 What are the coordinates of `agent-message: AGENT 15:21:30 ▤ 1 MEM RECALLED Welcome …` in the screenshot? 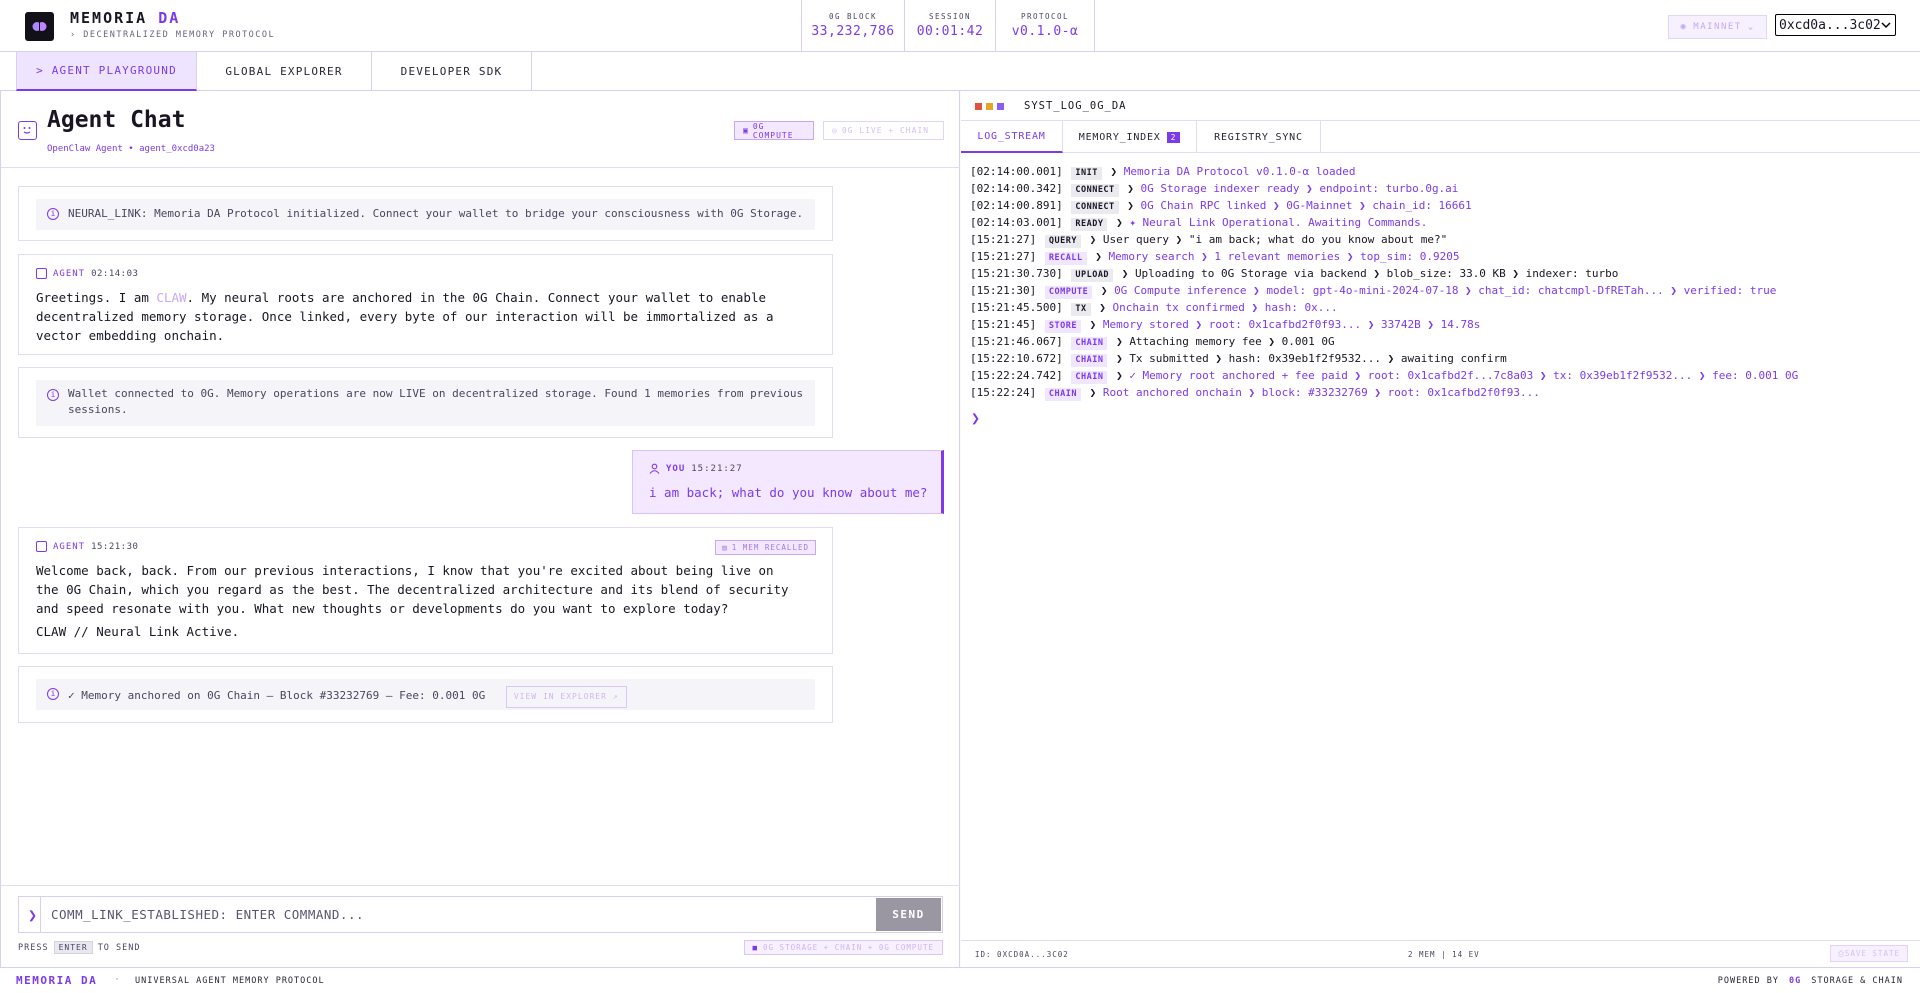 It's located at (425, 590).